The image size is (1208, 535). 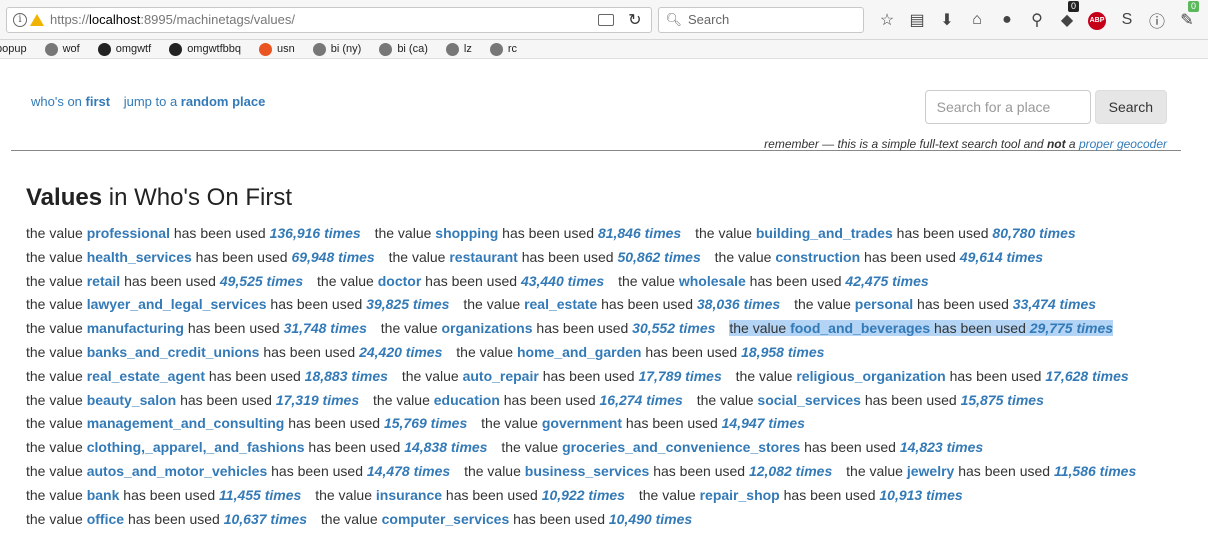 What do you see at coordinates (824, 233) in the screenshot?
I see `value-link: building_and_trades` at bounding box center [824, 233].